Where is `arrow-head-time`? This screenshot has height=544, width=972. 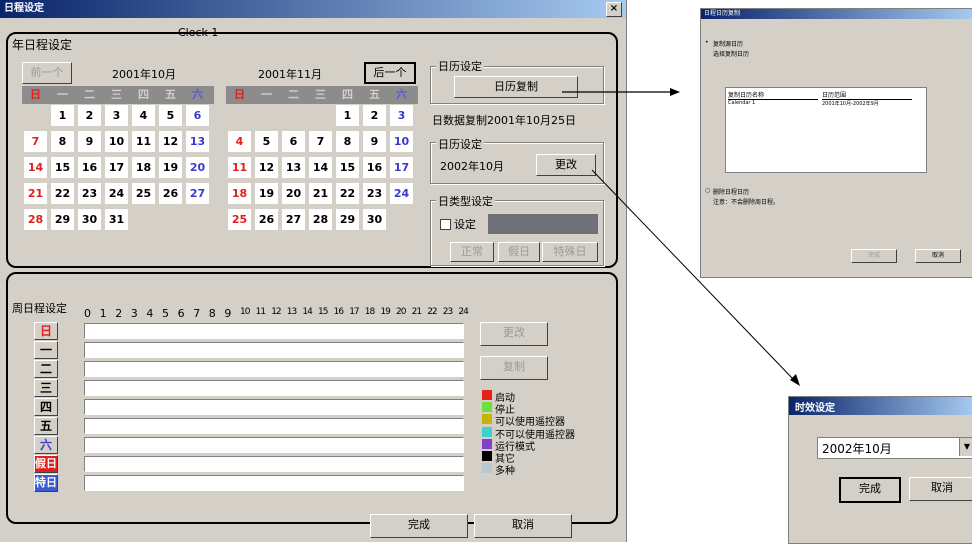
arrow-head-time is located at coordinates (795, 380).